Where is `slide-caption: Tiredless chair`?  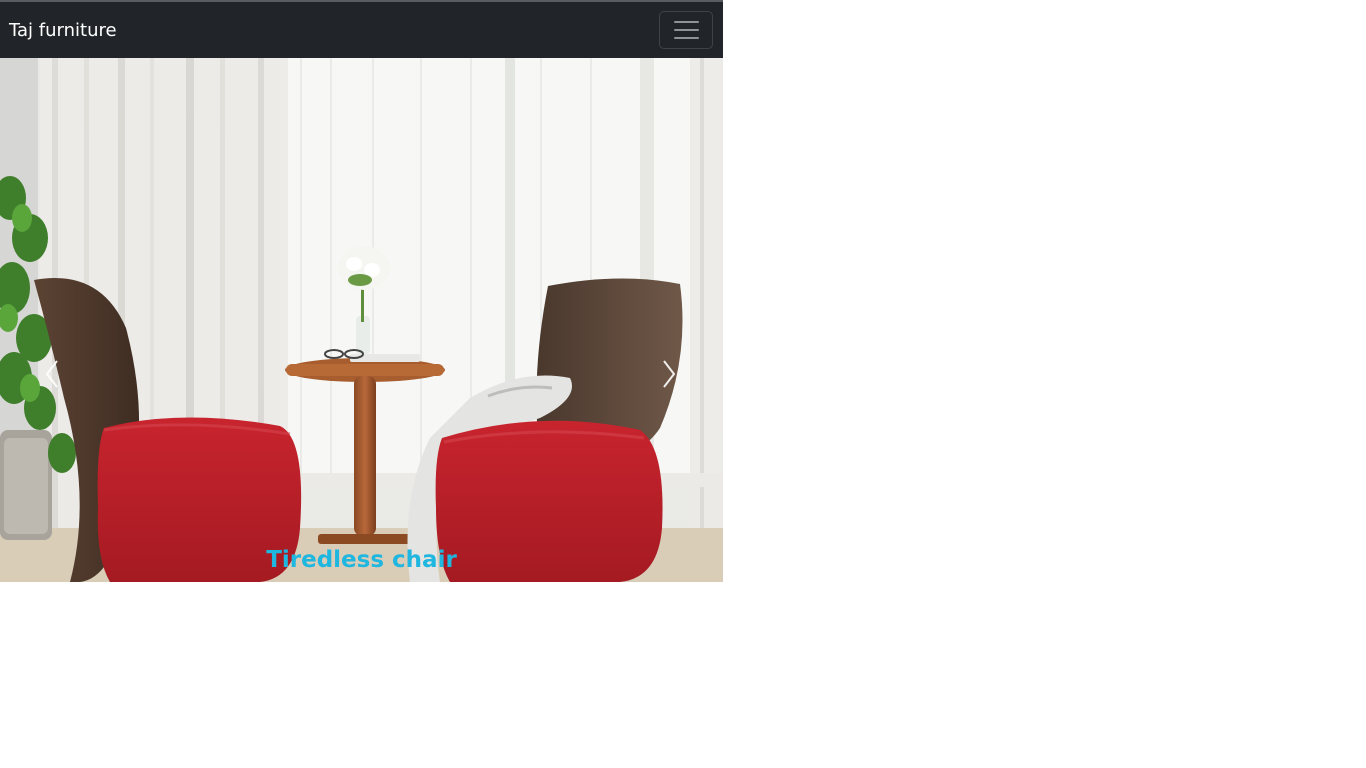
slide-caption: Tiredless chair is located at coordinates (361, 560).